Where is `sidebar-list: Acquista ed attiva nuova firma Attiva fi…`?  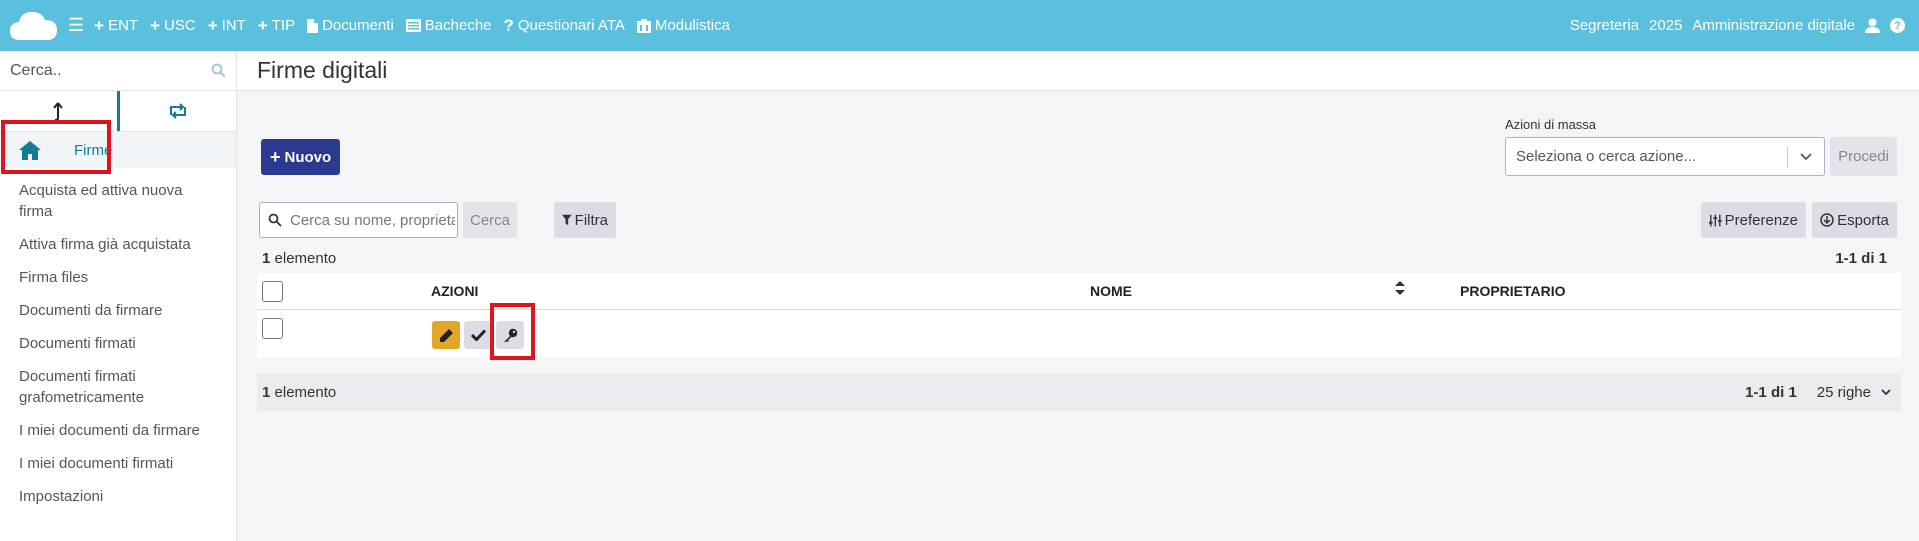 sidebar-list: Acquista ed attiva nuova firma Attiva fi… is located at coordinates (118, 340).